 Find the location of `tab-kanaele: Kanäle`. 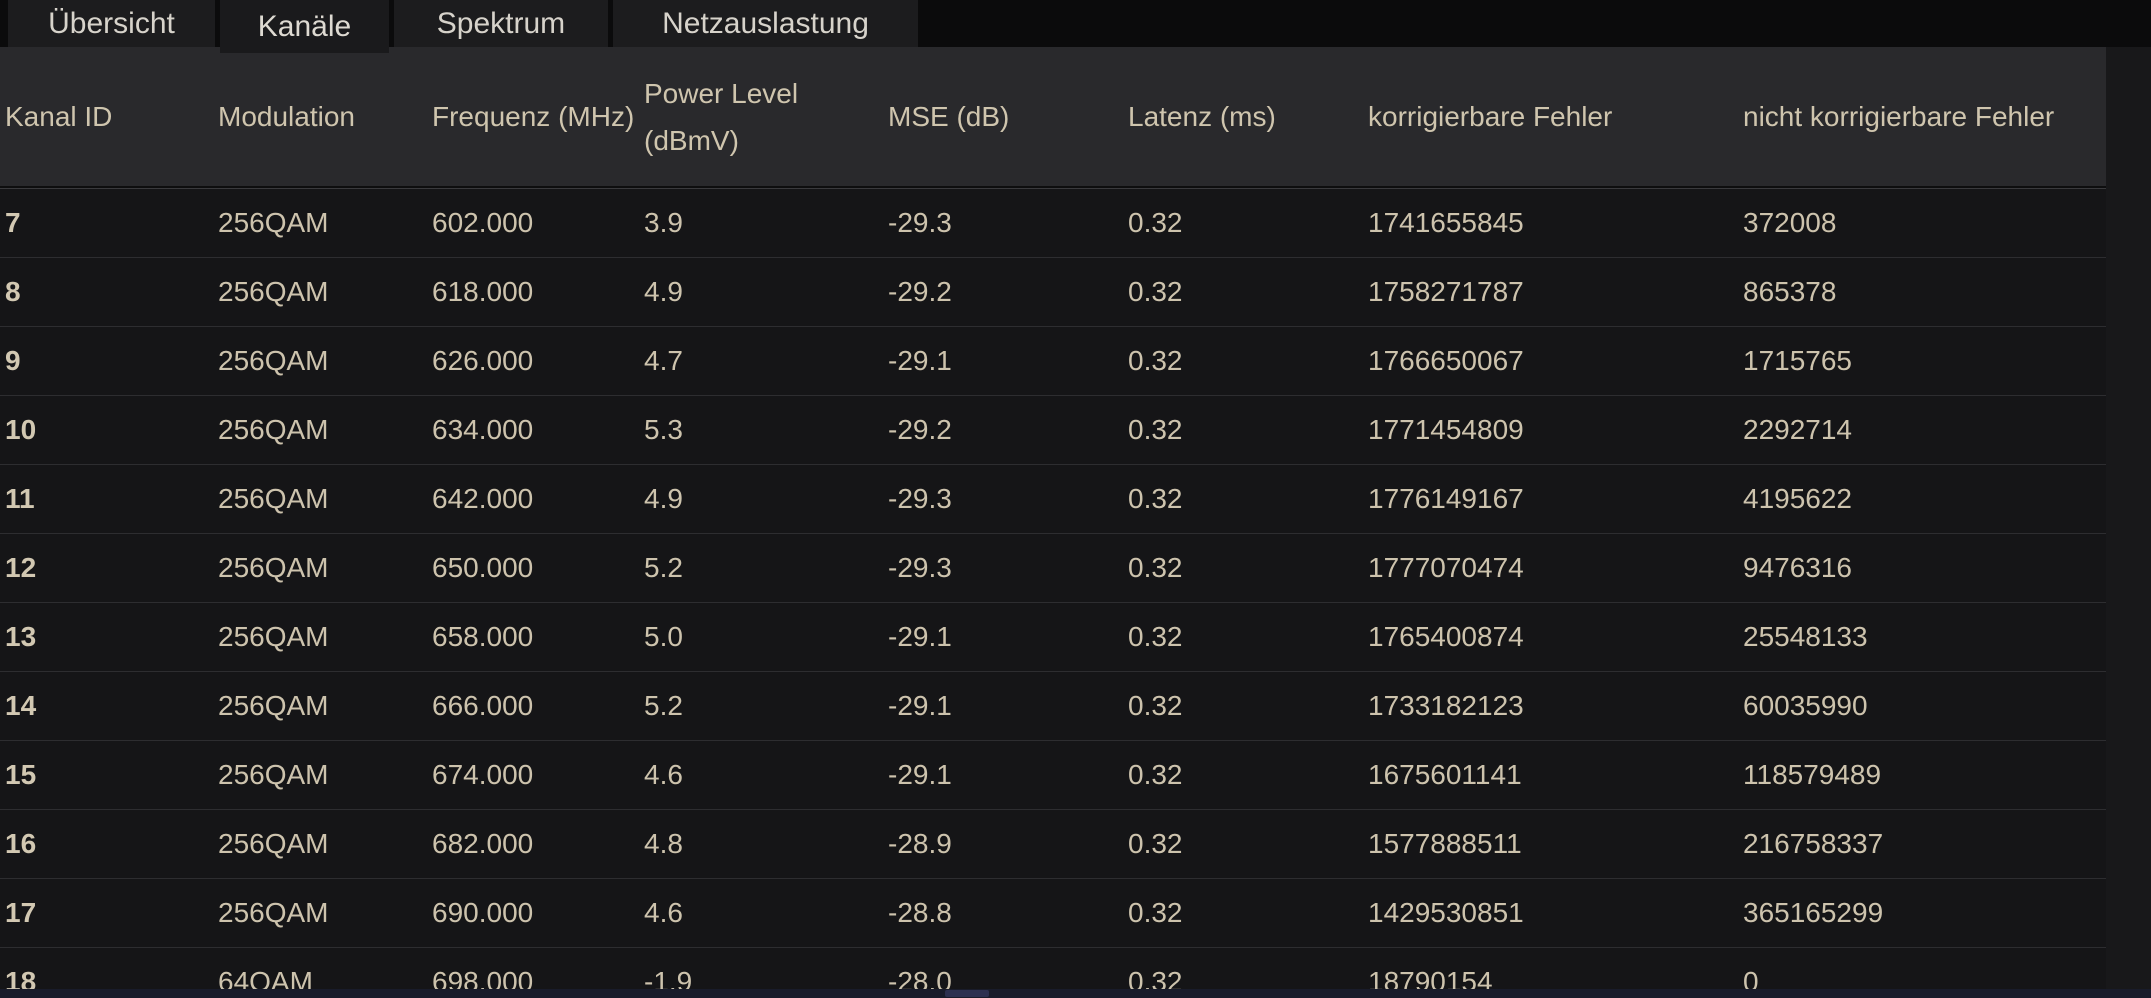

tab-kanaele: Kanäle is located at coordinates (304, 26).